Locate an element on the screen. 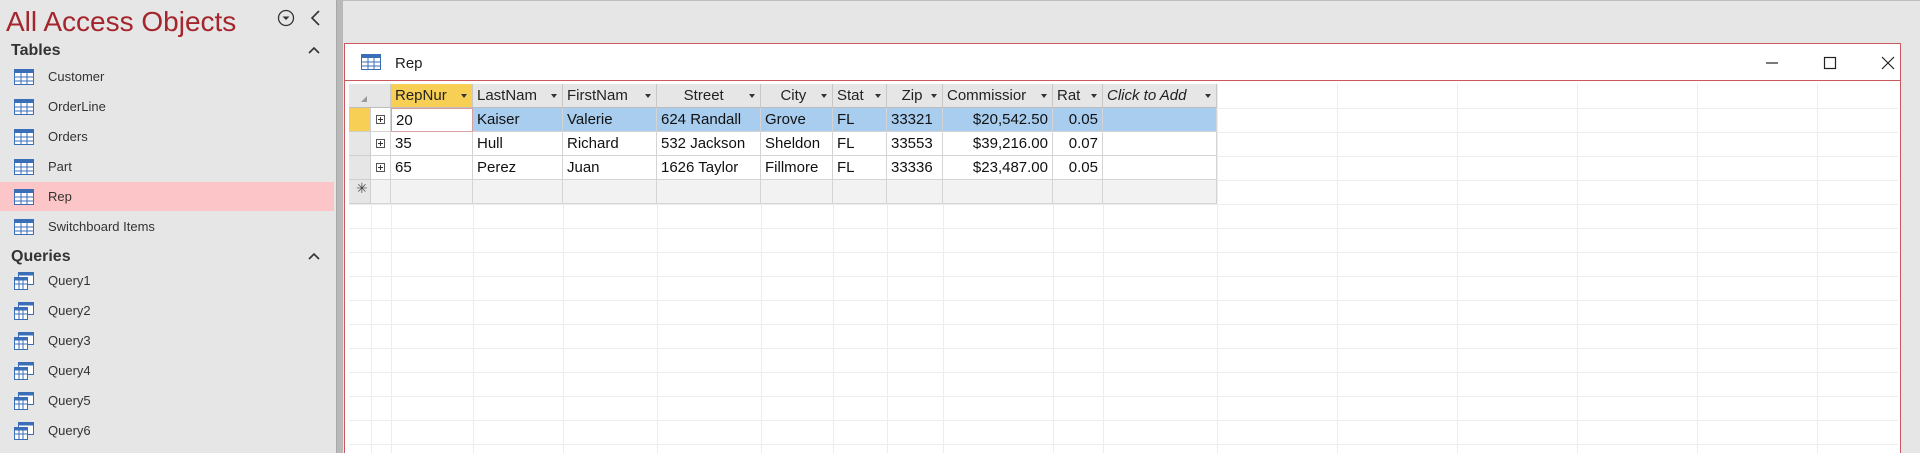 Image resolution: width=1920 pixels, height=453 pixels. cell-firstnam: Juan is located at coordinates (610, 168).